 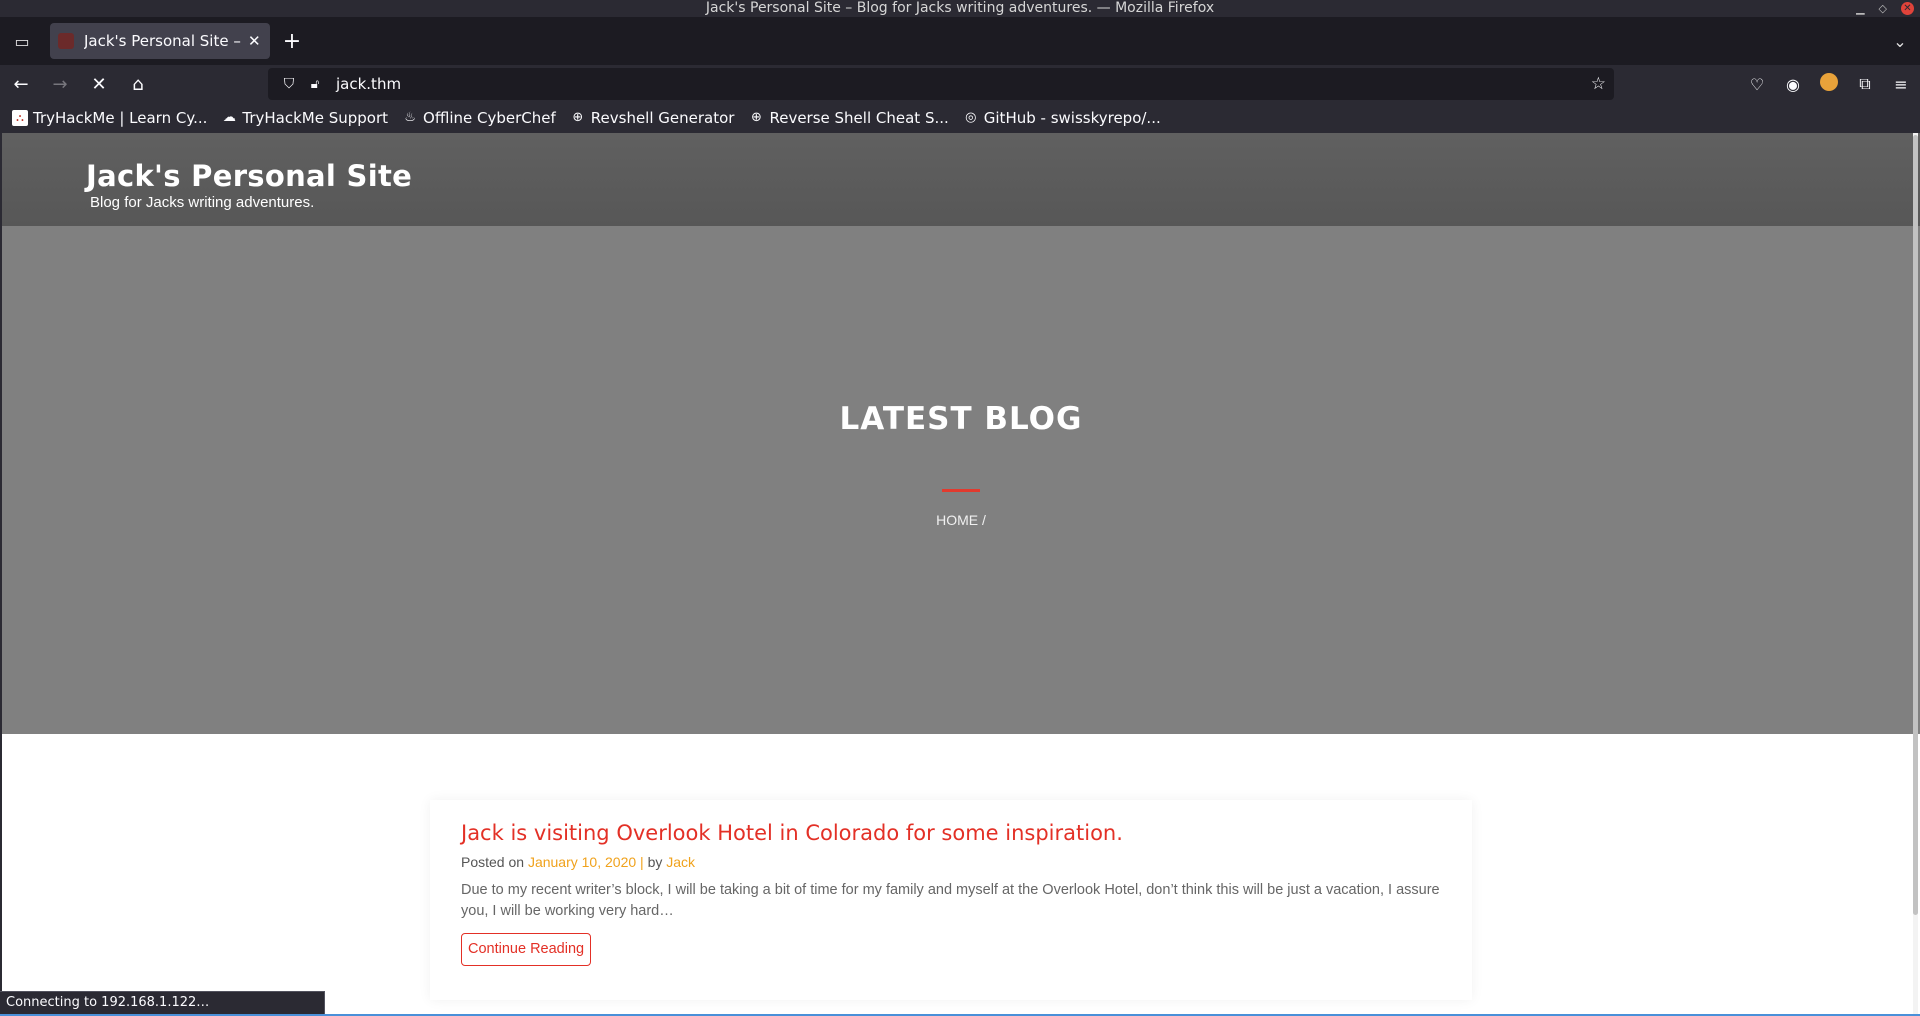 I want to click on maximize-icon: ◇, so click(x=1883, y=8).